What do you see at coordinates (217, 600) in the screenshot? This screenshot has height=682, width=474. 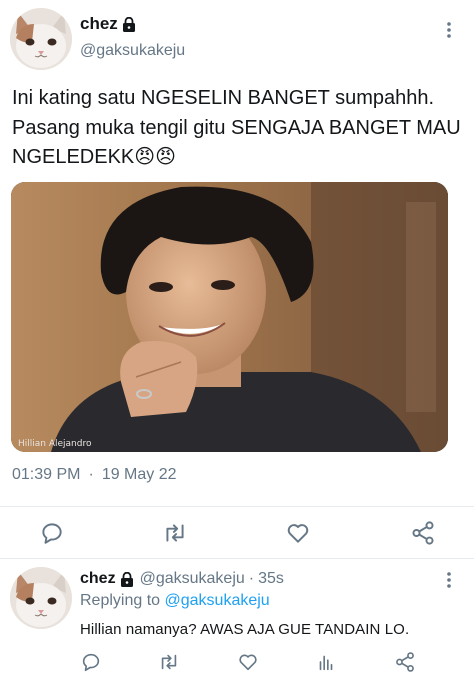 I see `replying-to-handle: @gaksukakeju` at bounding box center [217, 600].